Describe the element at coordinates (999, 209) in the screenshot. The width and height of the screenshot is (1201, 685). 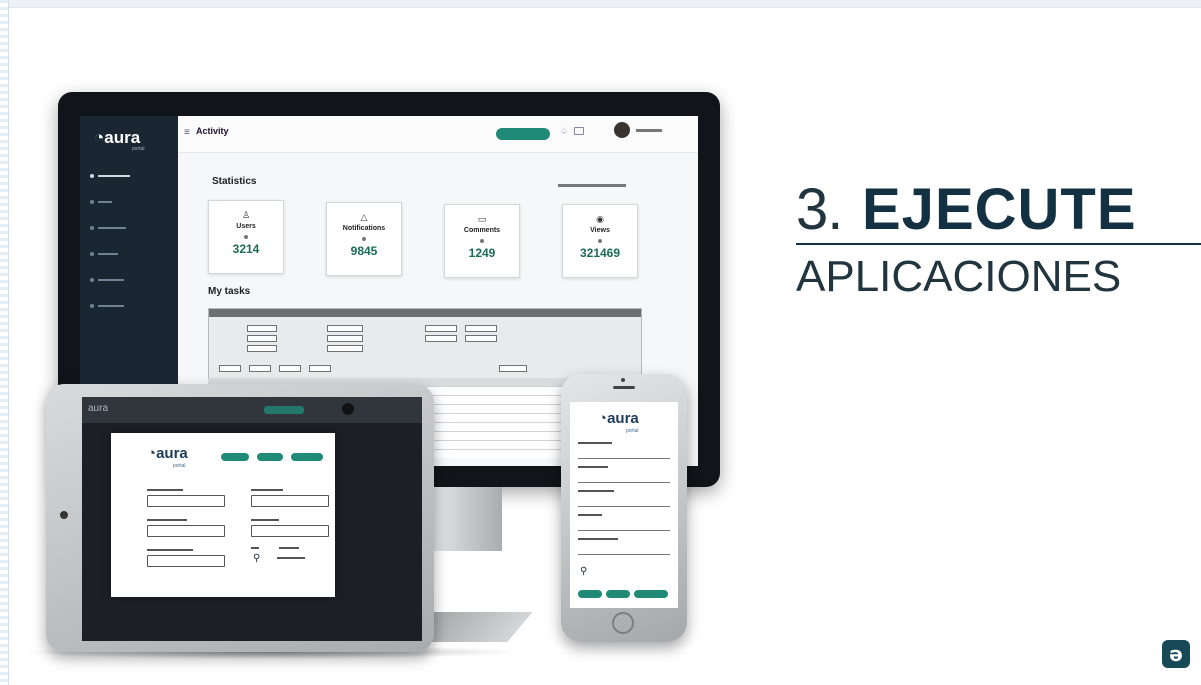
I see `step-title: EJECUTE` at that location.